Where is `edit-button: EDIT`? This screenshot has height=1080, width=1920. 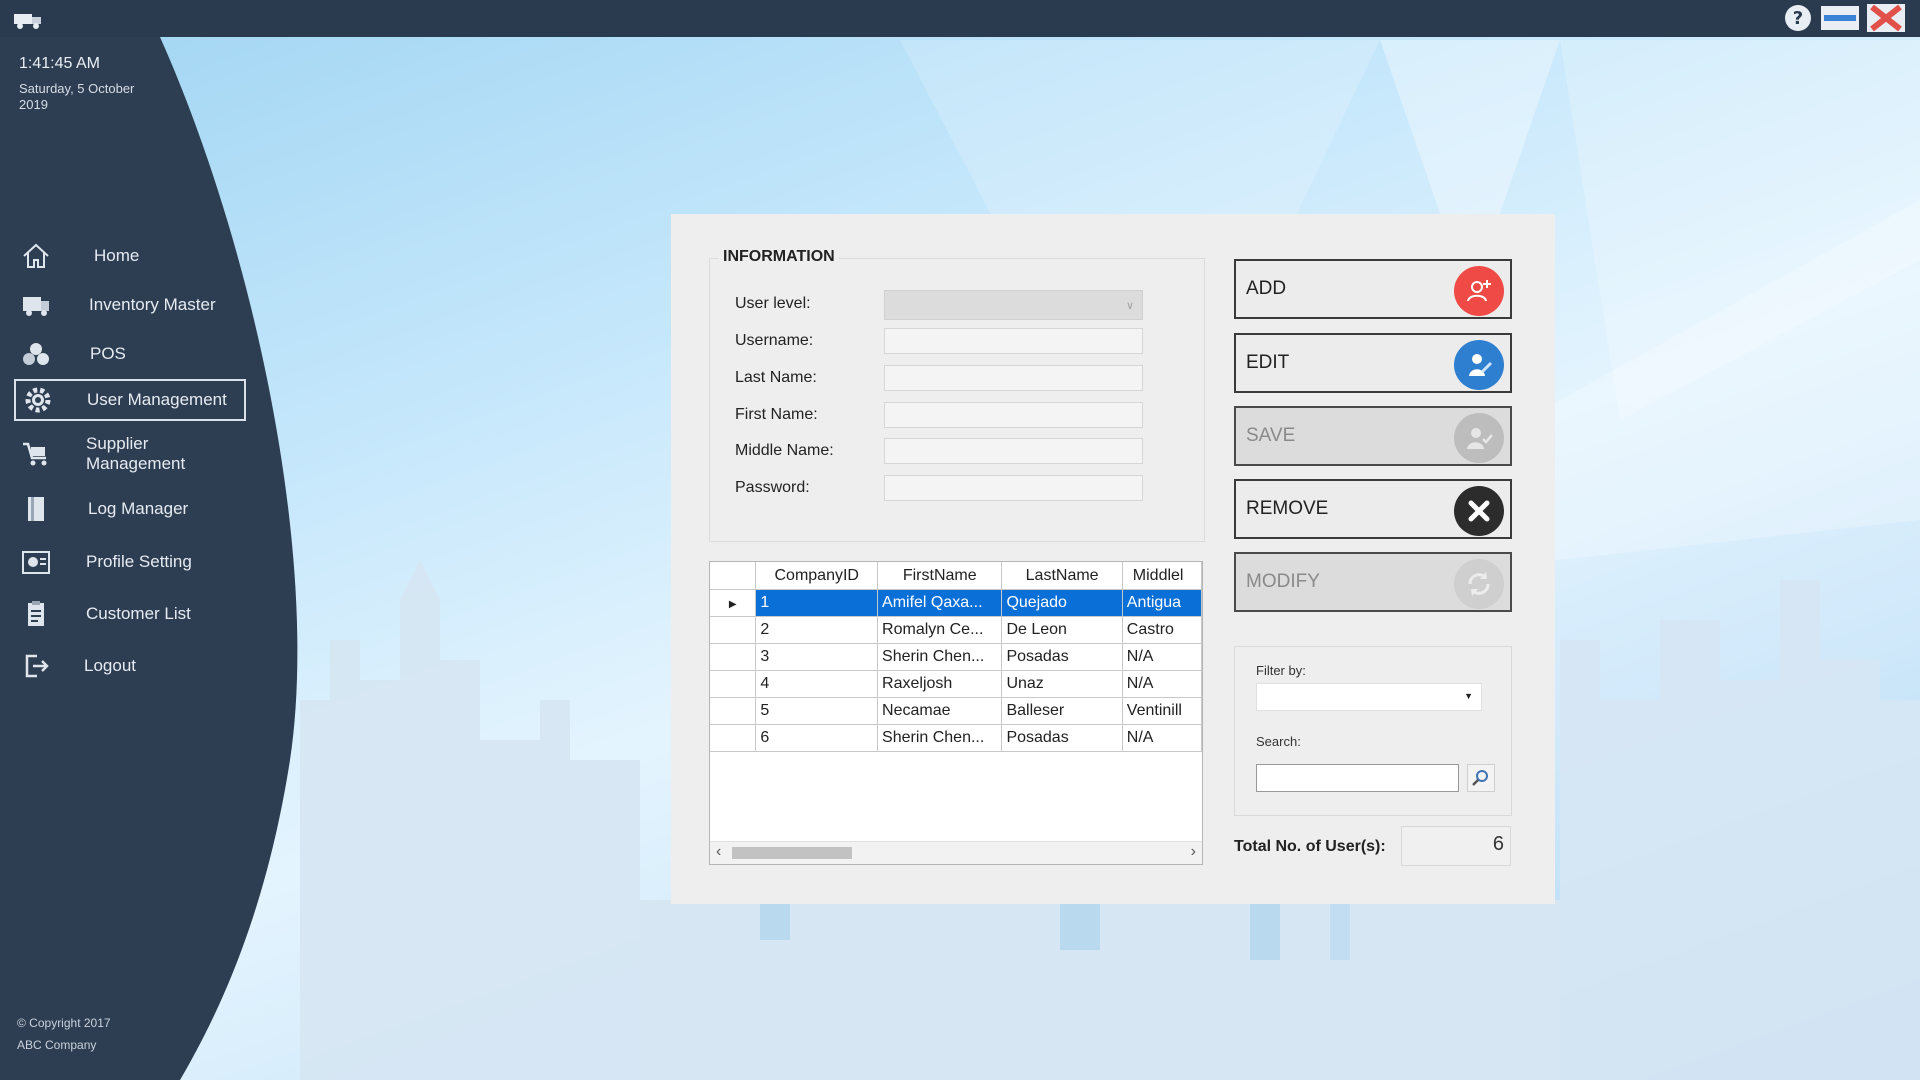
edit-button: EDIT is located at coordinates (1373, 363).